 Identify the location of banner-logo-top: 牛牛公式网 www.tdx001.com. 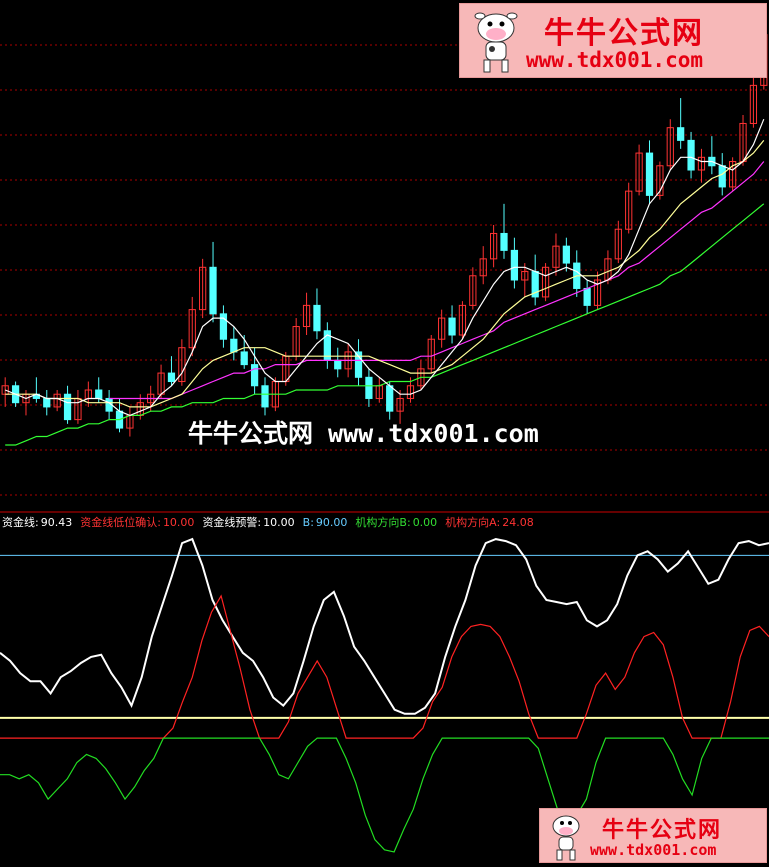
(613, 40).